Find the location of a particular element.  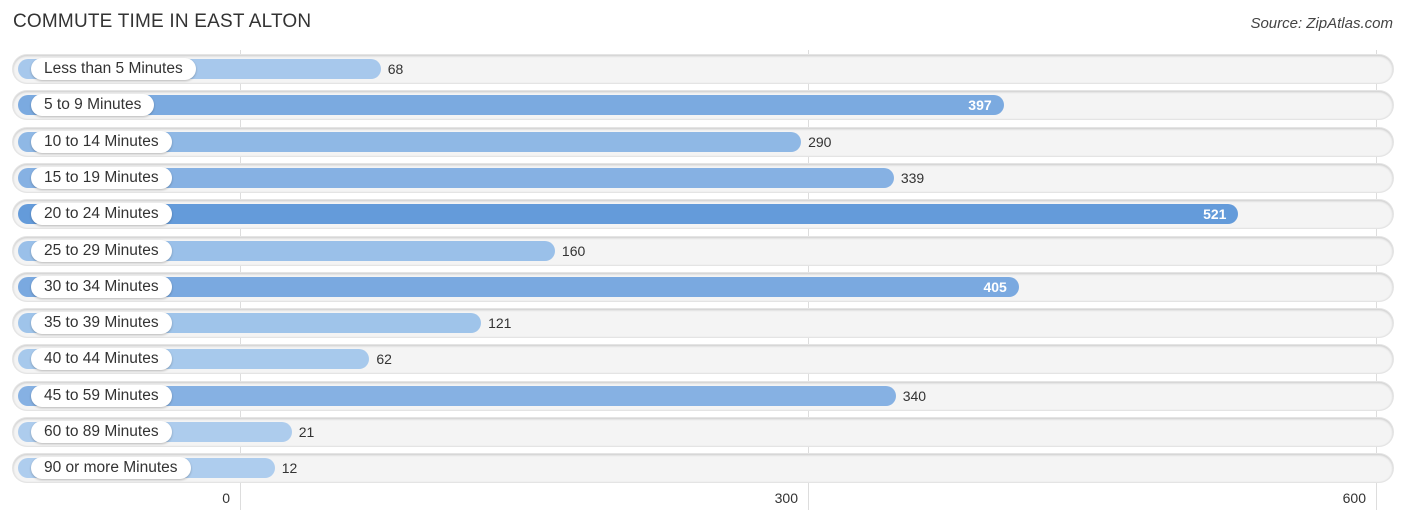

value-label: 405 is located at coordinates (995, 287).